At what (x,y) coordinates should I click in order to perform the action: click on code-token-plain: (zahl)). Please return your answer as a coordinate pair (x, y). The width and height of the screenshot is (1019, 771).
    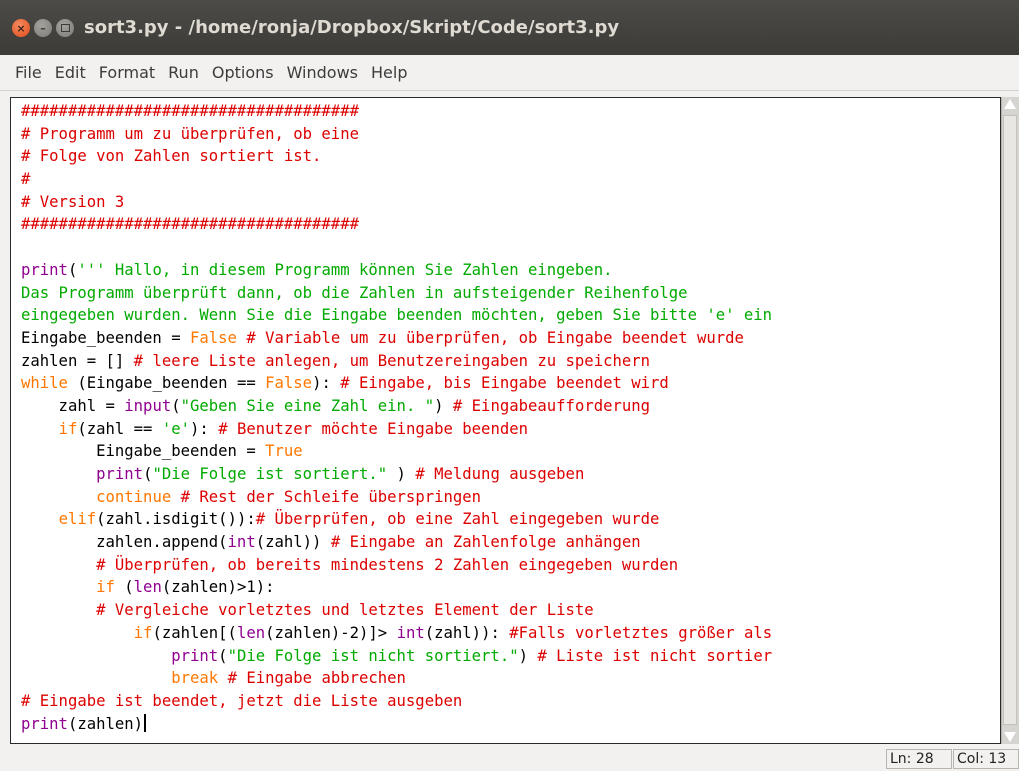
    Looking at the image, I should click on (293, 542).